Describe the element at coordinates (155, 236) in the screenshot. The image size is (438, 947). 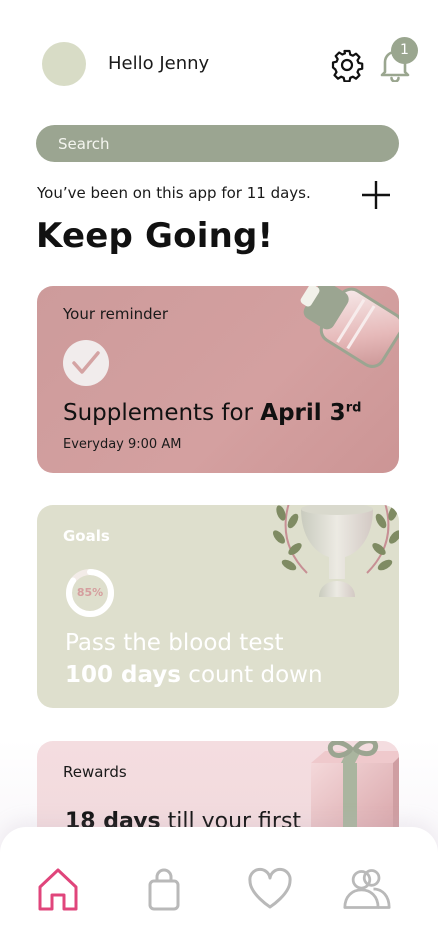
I see `page-title: Keep Going!` at that location.